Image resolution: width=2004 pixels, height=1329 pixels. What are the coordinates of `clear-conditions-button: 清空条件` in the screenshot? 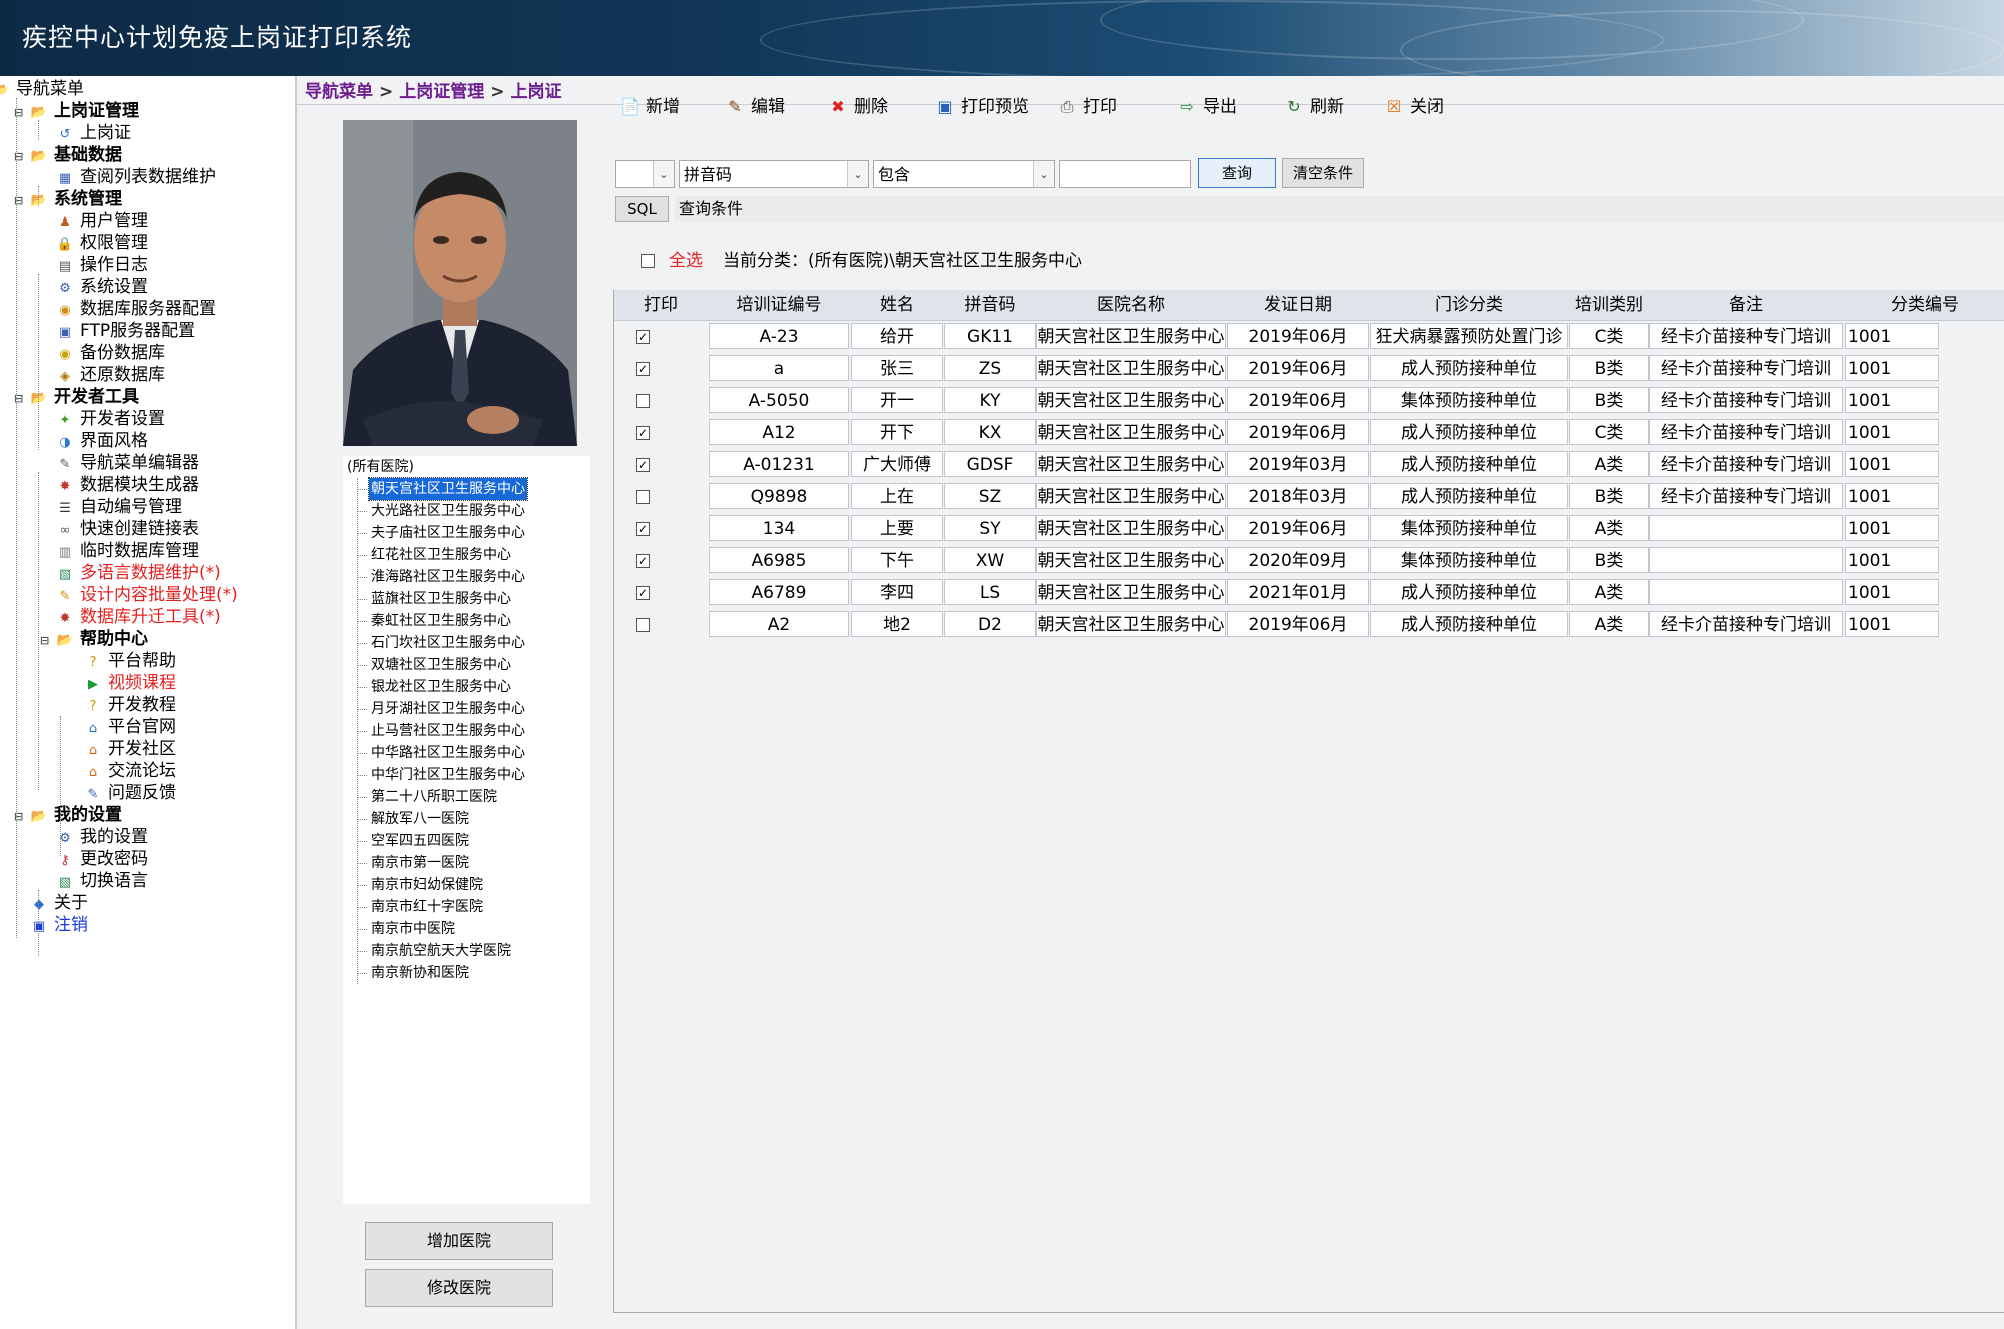 It's located at (1323, 173).